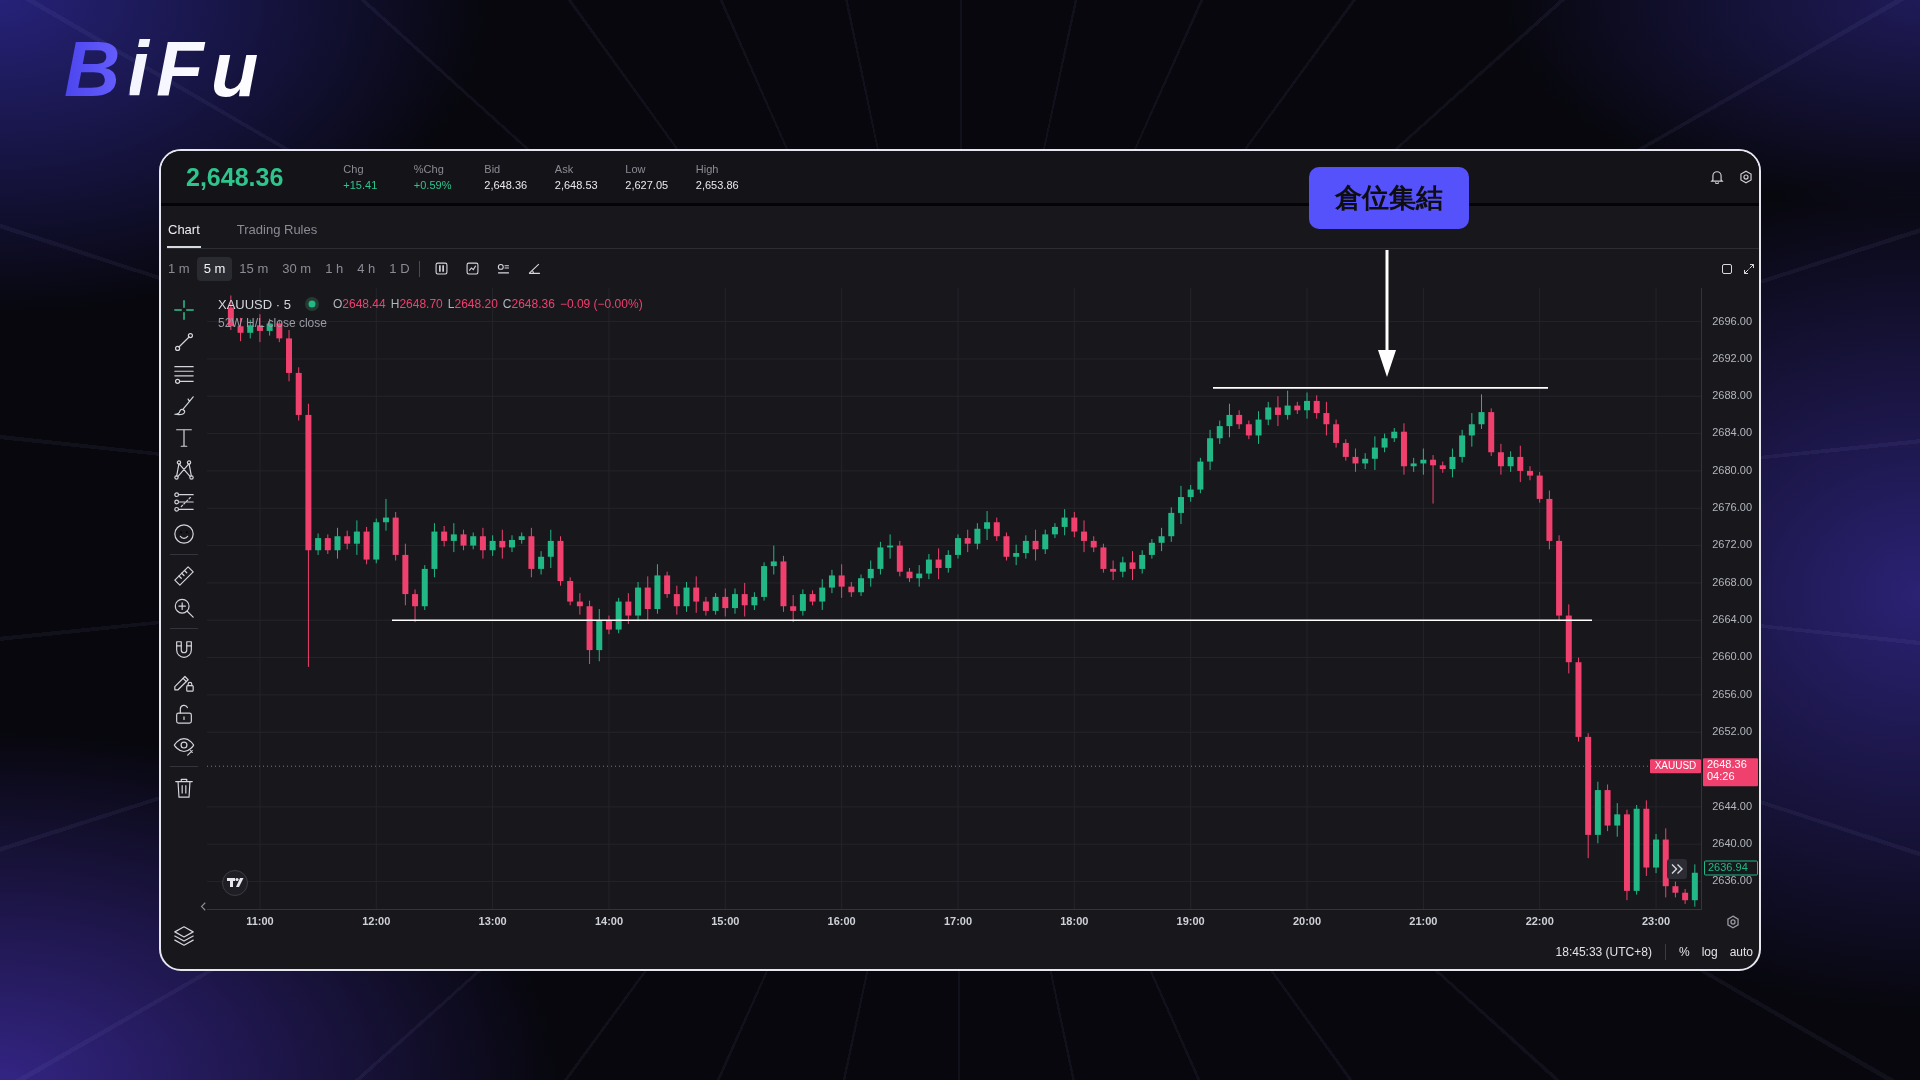 This screenshot has height=1080, width=1920. What do you see at coordinates (399, 268) in the screenshot?
I see `interval-button: 1 D` at bounding box center [399, 268].